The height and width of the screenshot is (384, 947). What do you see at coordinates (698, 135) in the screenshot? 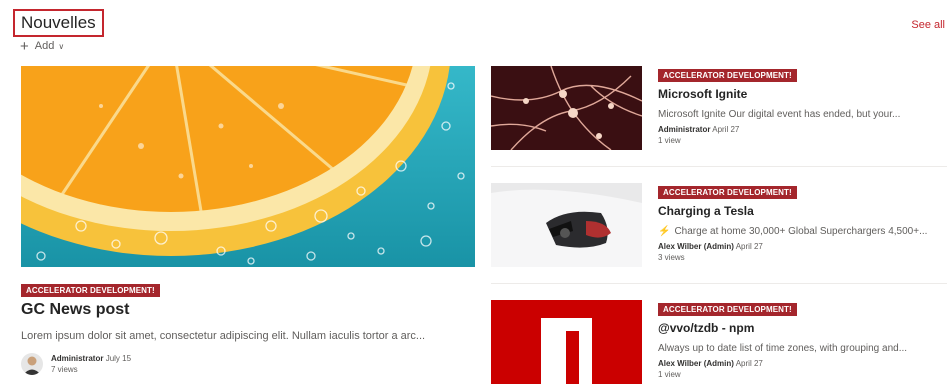
I see `item-meta: Administrator April 27 1 view` at bounding box center [698, 135].